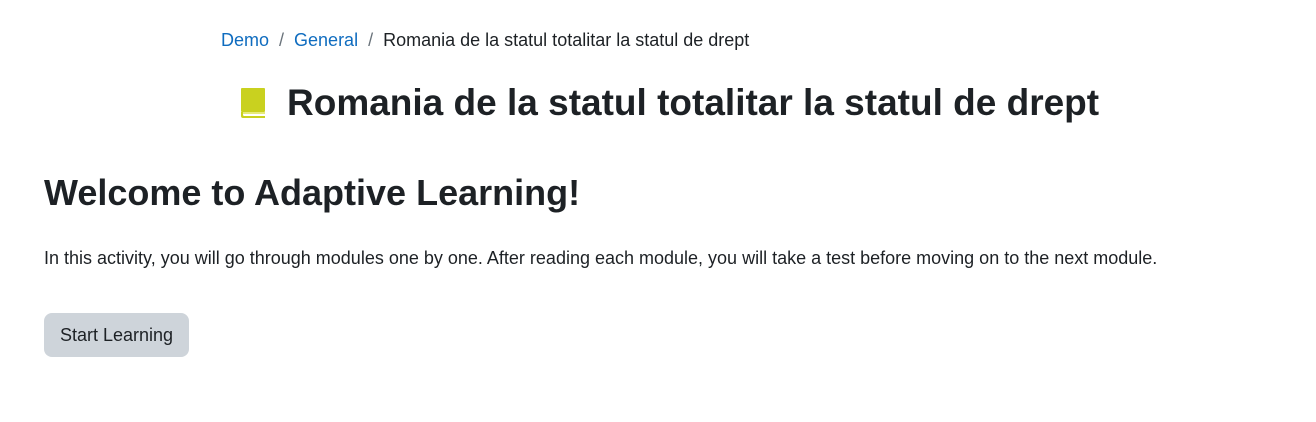  Describe the element at coordinates (312, 192) in the screenshot. I see `welcome-heading: Welcome to Adaptive Learning!` at that location.